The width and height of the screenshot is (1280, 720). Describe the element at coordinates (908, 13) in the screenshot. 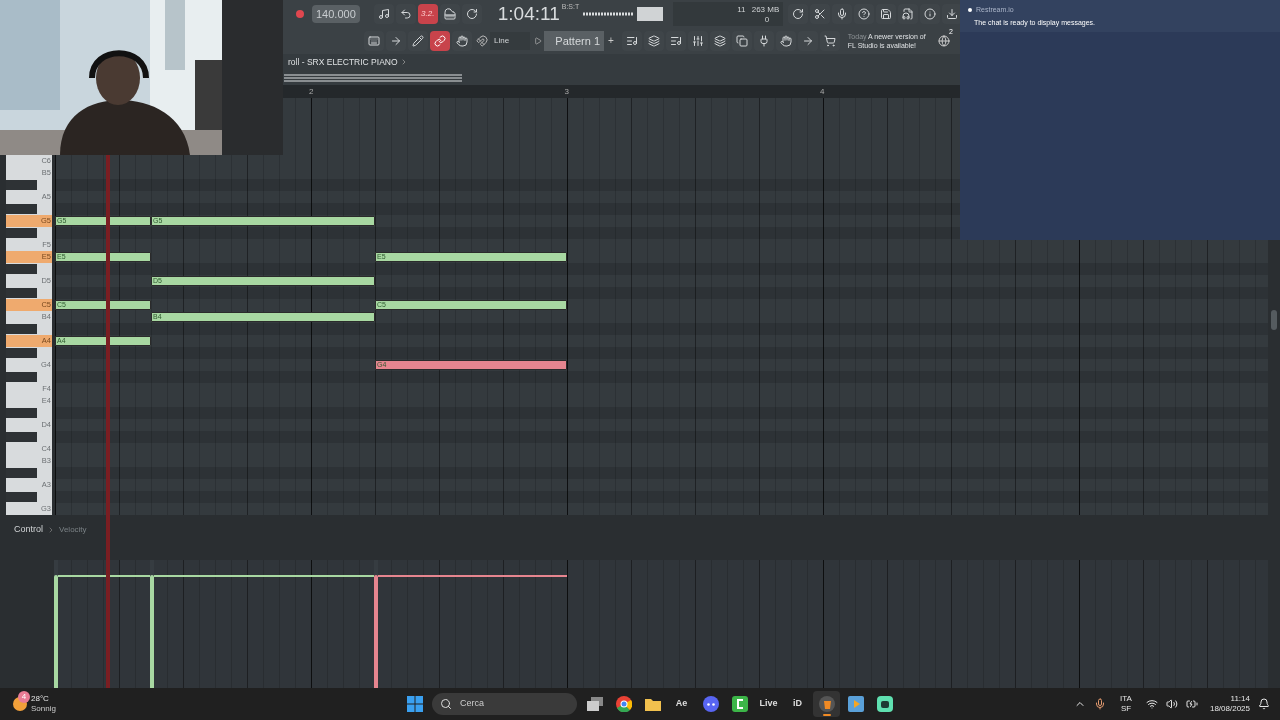

I see `export-button` at that location.